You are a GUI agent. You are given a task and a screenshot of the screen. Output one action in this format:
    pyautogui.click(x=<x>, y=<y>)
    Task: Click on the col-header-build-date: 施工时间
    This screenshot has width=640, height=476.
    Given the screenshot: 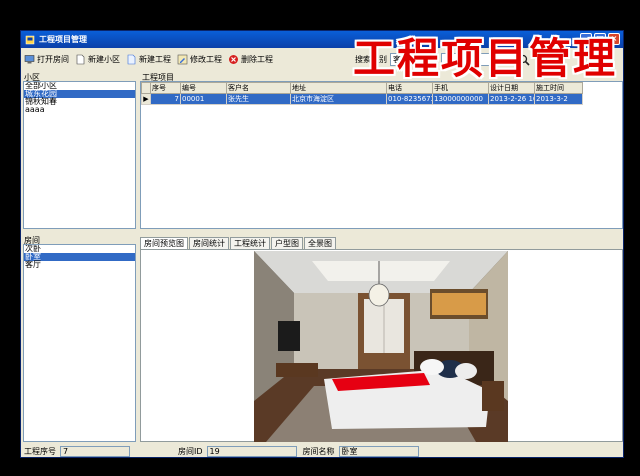 What is the action you would take?
    pyautogui.click(x=558, y=88)
    